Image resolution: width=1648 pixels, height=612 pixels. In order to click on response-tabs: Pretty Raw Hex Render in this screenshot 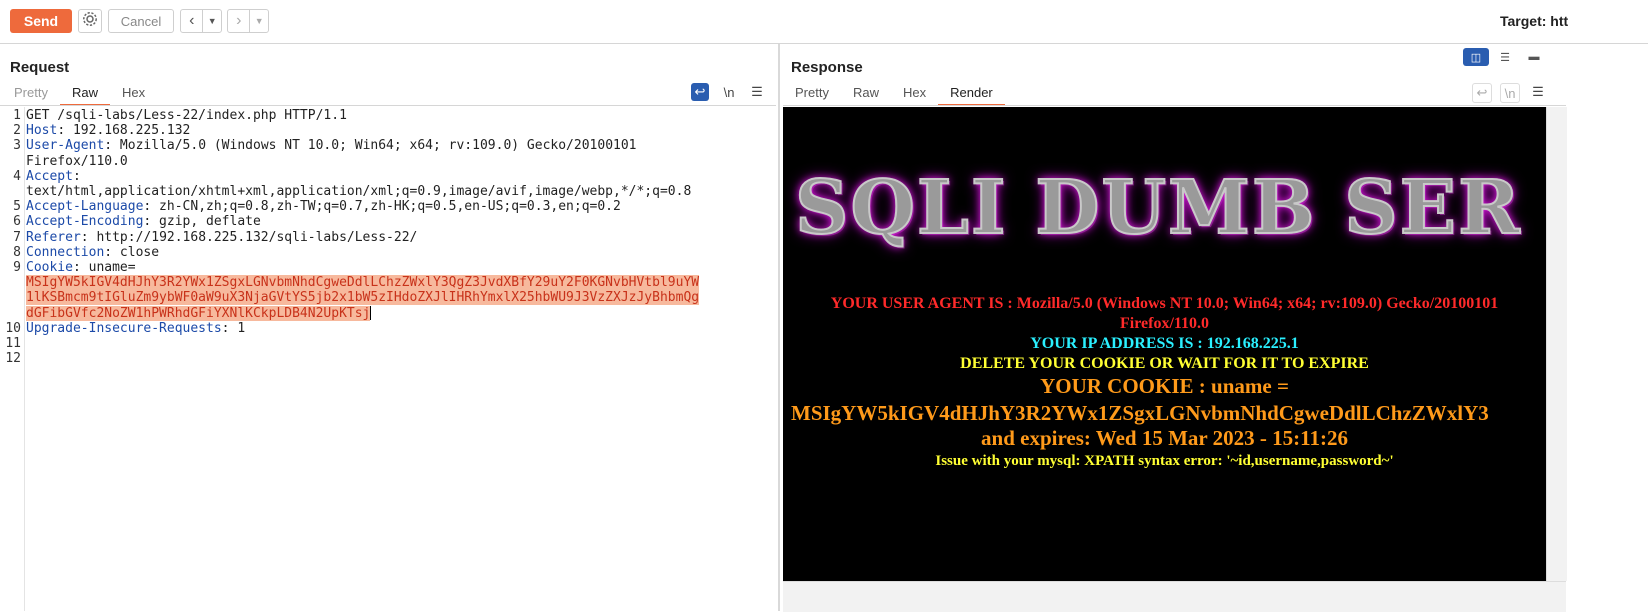, I will do `click(894, 94)`.